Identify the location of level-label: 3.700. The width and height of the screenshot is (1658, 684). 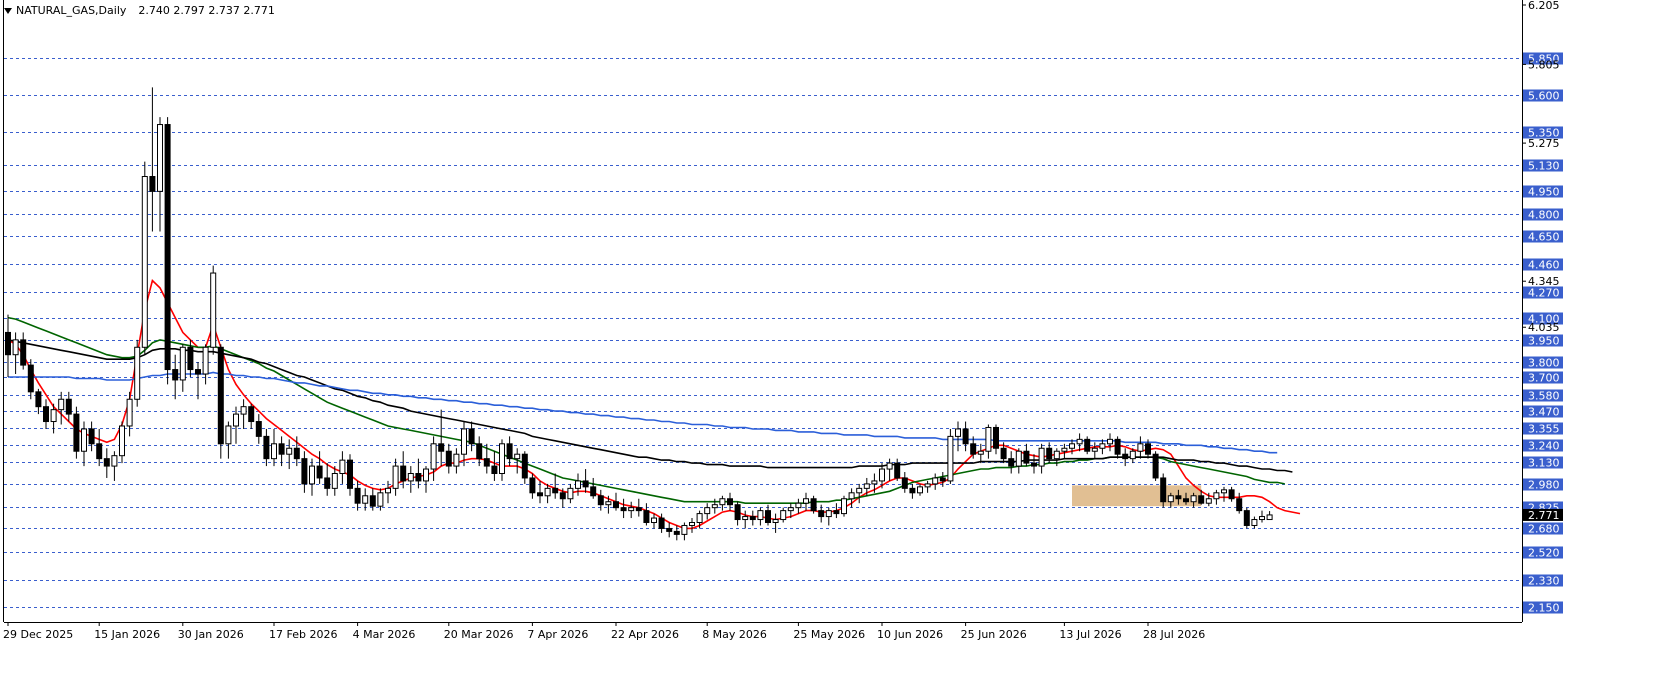
(1544, 378).